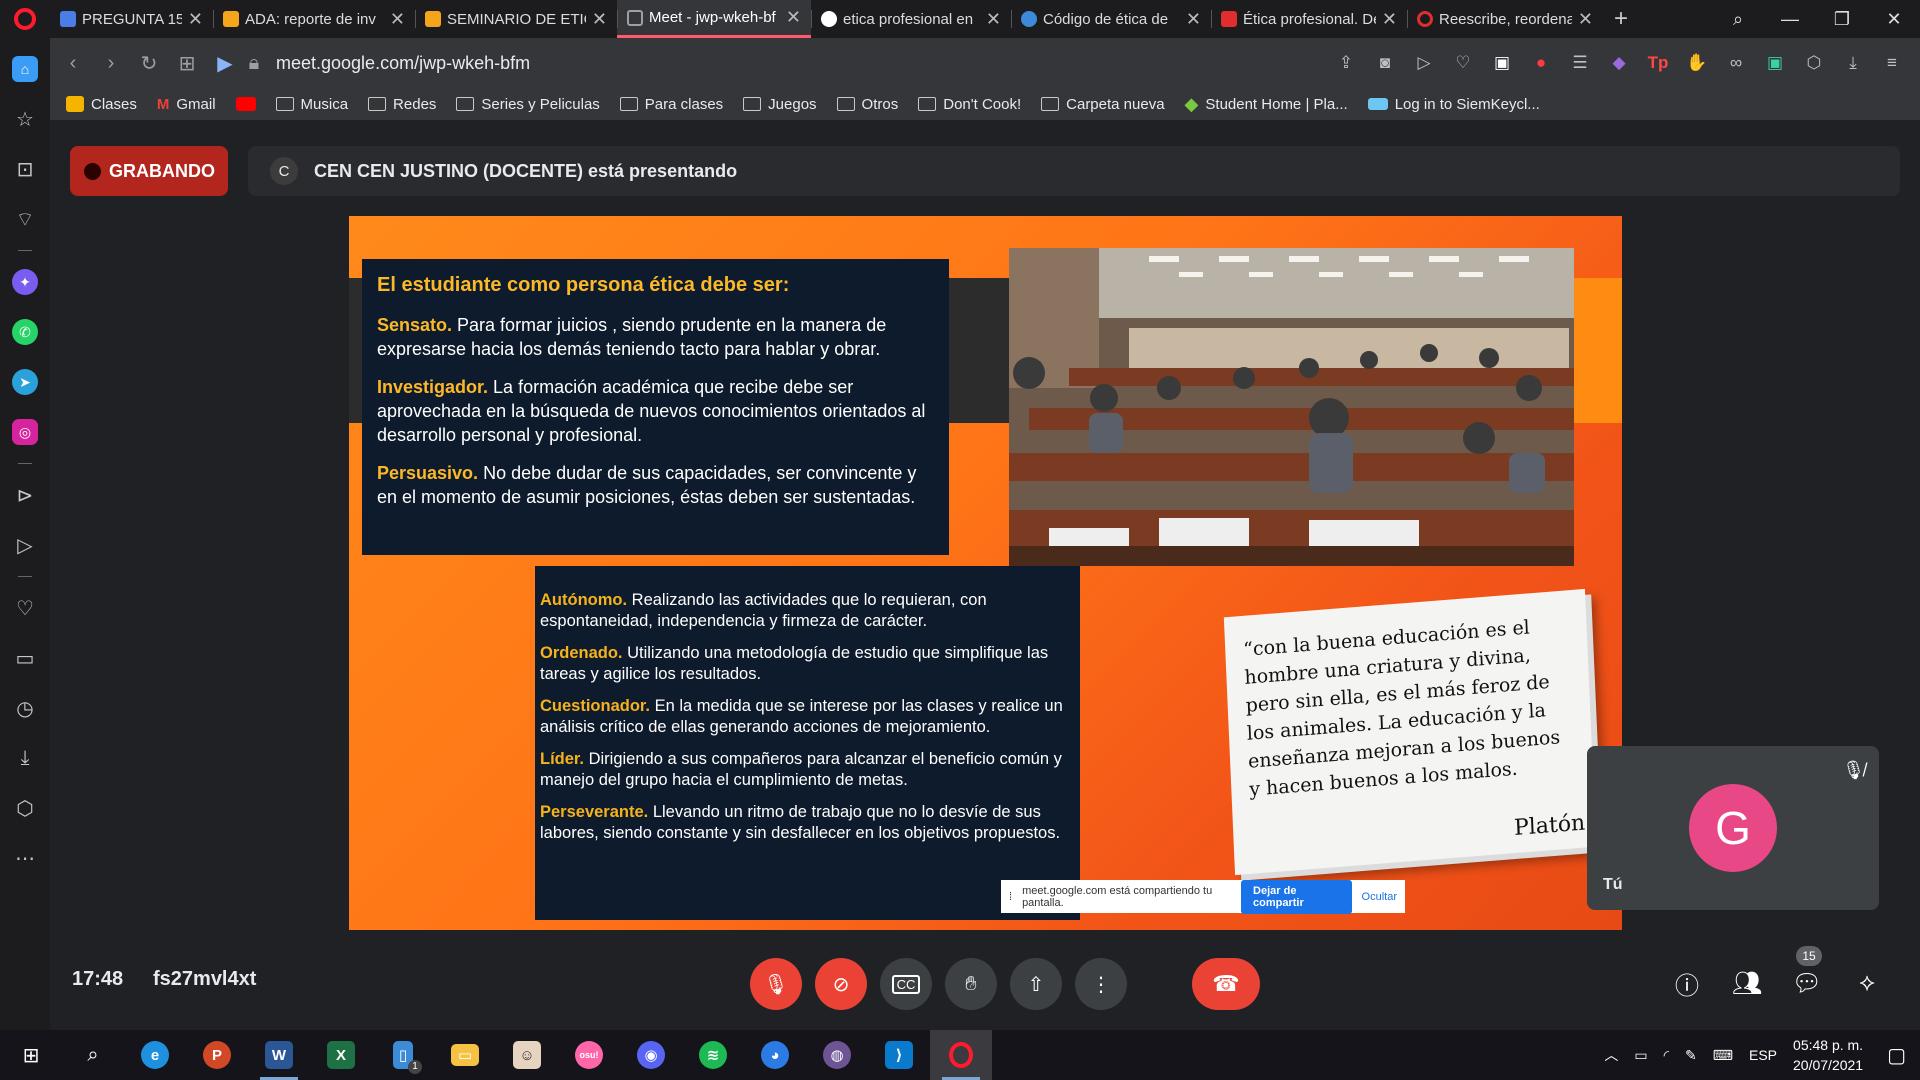 The height and width of the screenshot is (1080, 1920). What do you see at coordinates (1111, 19) in the screenshot?
I see `tab-codigo-etica: Código de ética de ✕` at bounding box center [1111, 19].